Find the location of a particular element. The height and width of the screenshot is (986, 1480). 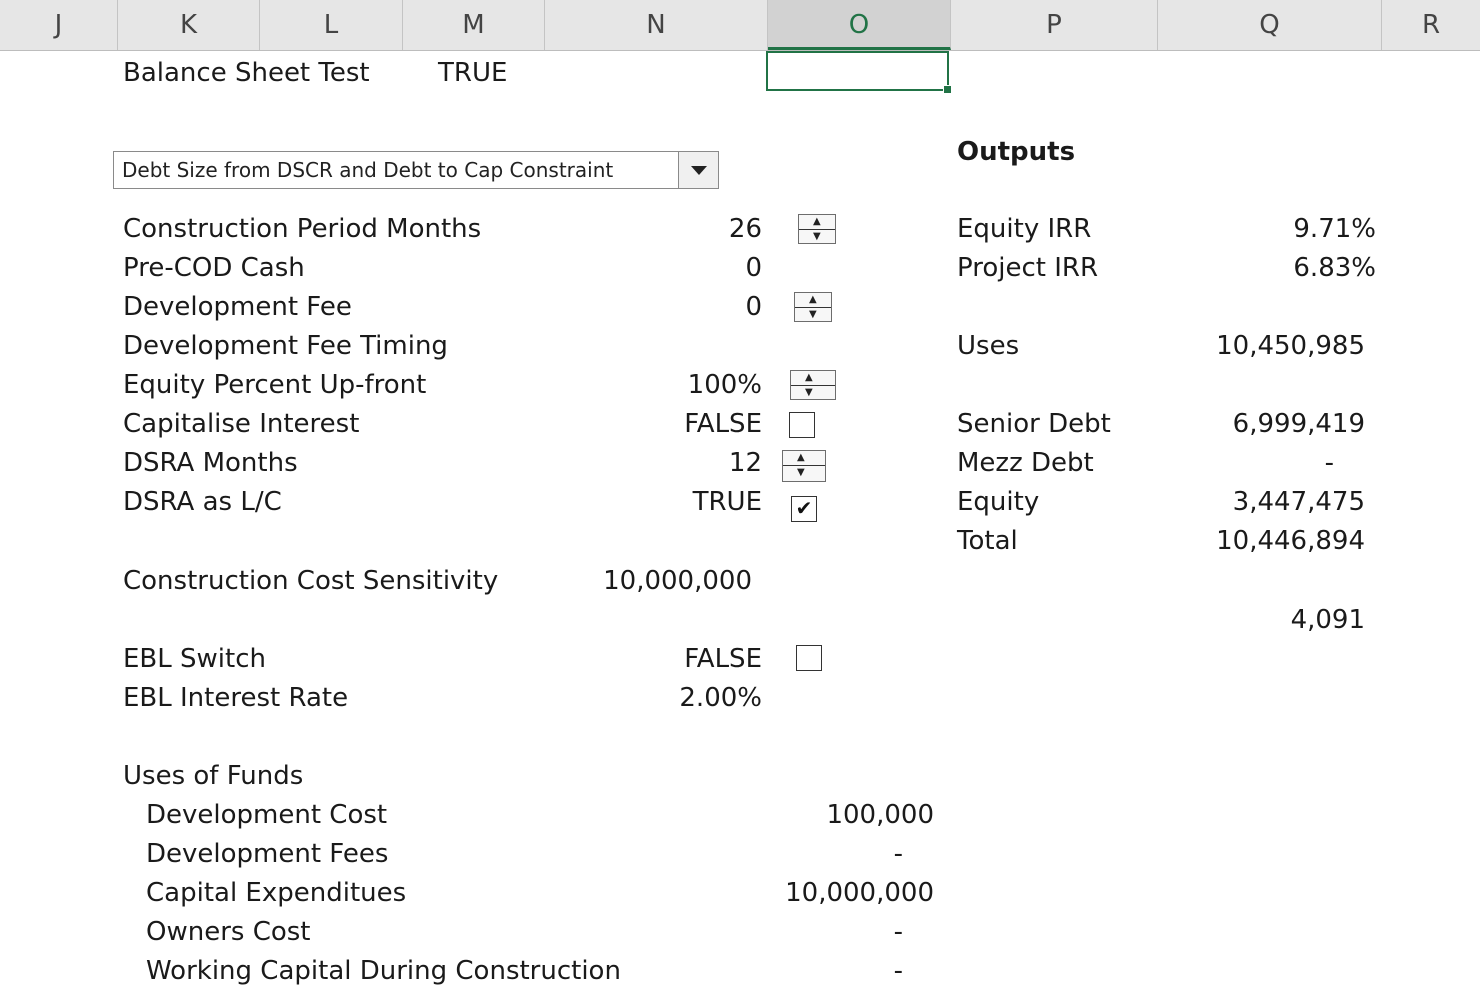

output-label: Mezz Debt is located at coordinates (1025, 463).